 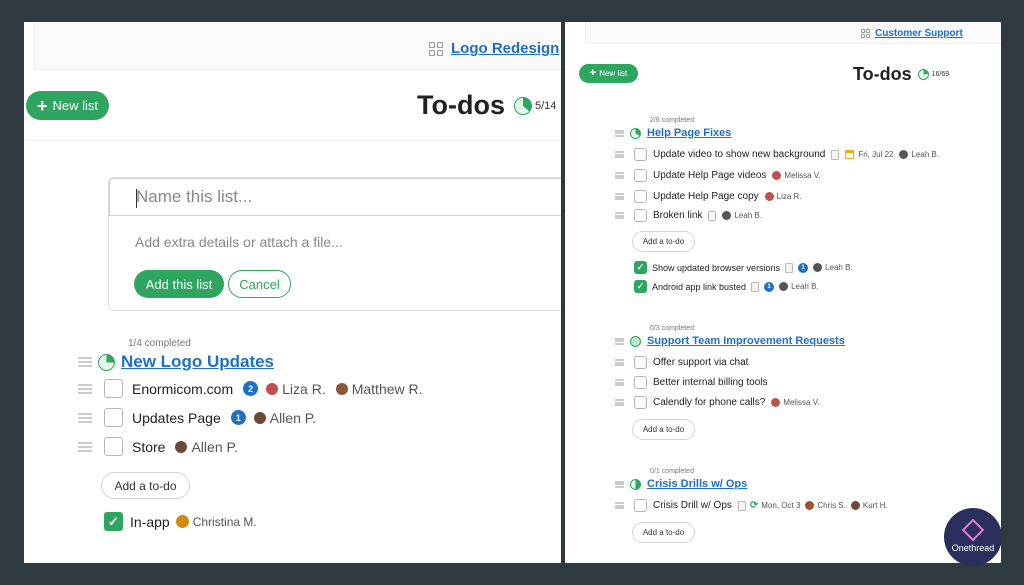 I want to click on todo-text: Store, so click(x=148, y=447).